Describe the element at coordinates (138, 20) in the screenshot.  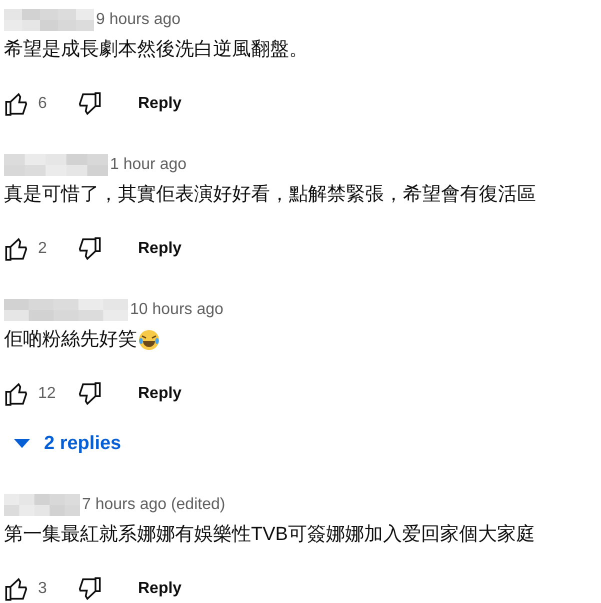
I see `comment-time: 9 hours ago` at that location.